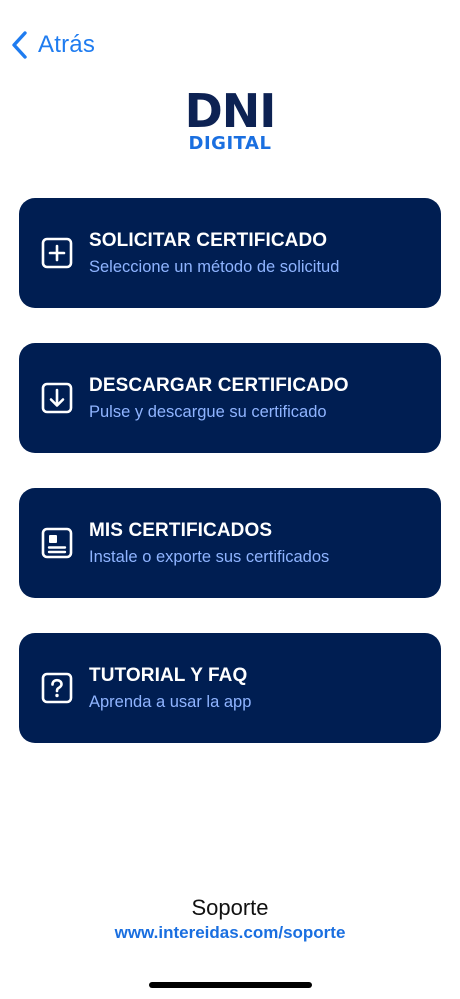 The width and height of the screenshot is (460, 999). What do you see at coordinates (170, 701) in the screenshot?
I see `tutorial-faq-subtitle: Aprenda a usar la app` at bounding box center [170, 701].